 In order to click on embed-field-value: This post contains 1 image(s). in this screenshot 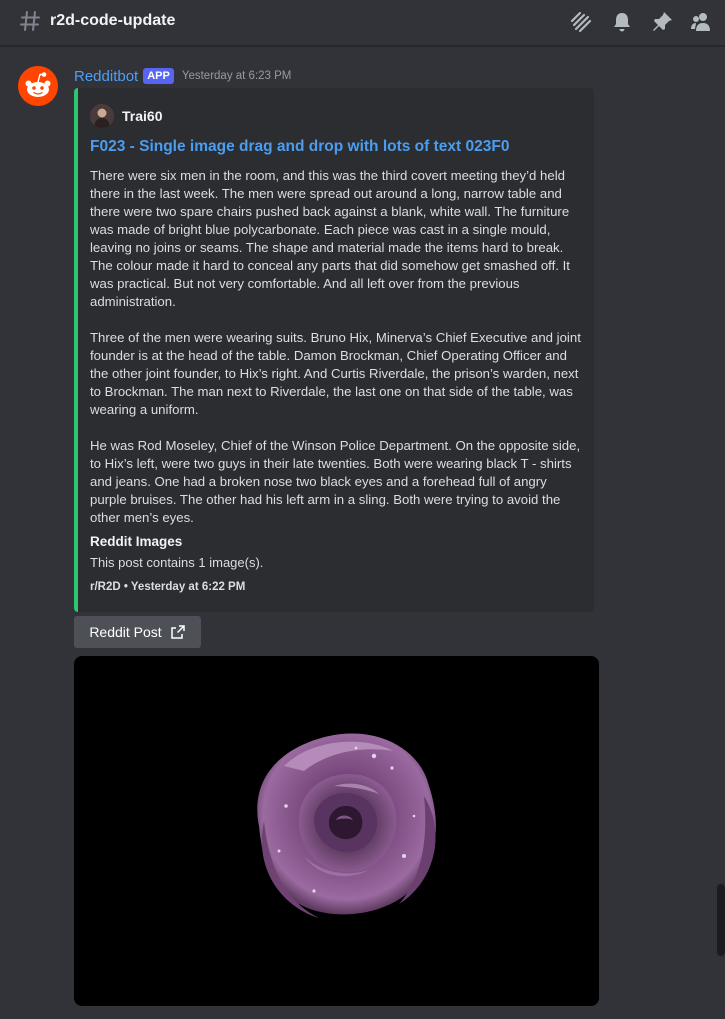, I will do `click(177, 562)`.